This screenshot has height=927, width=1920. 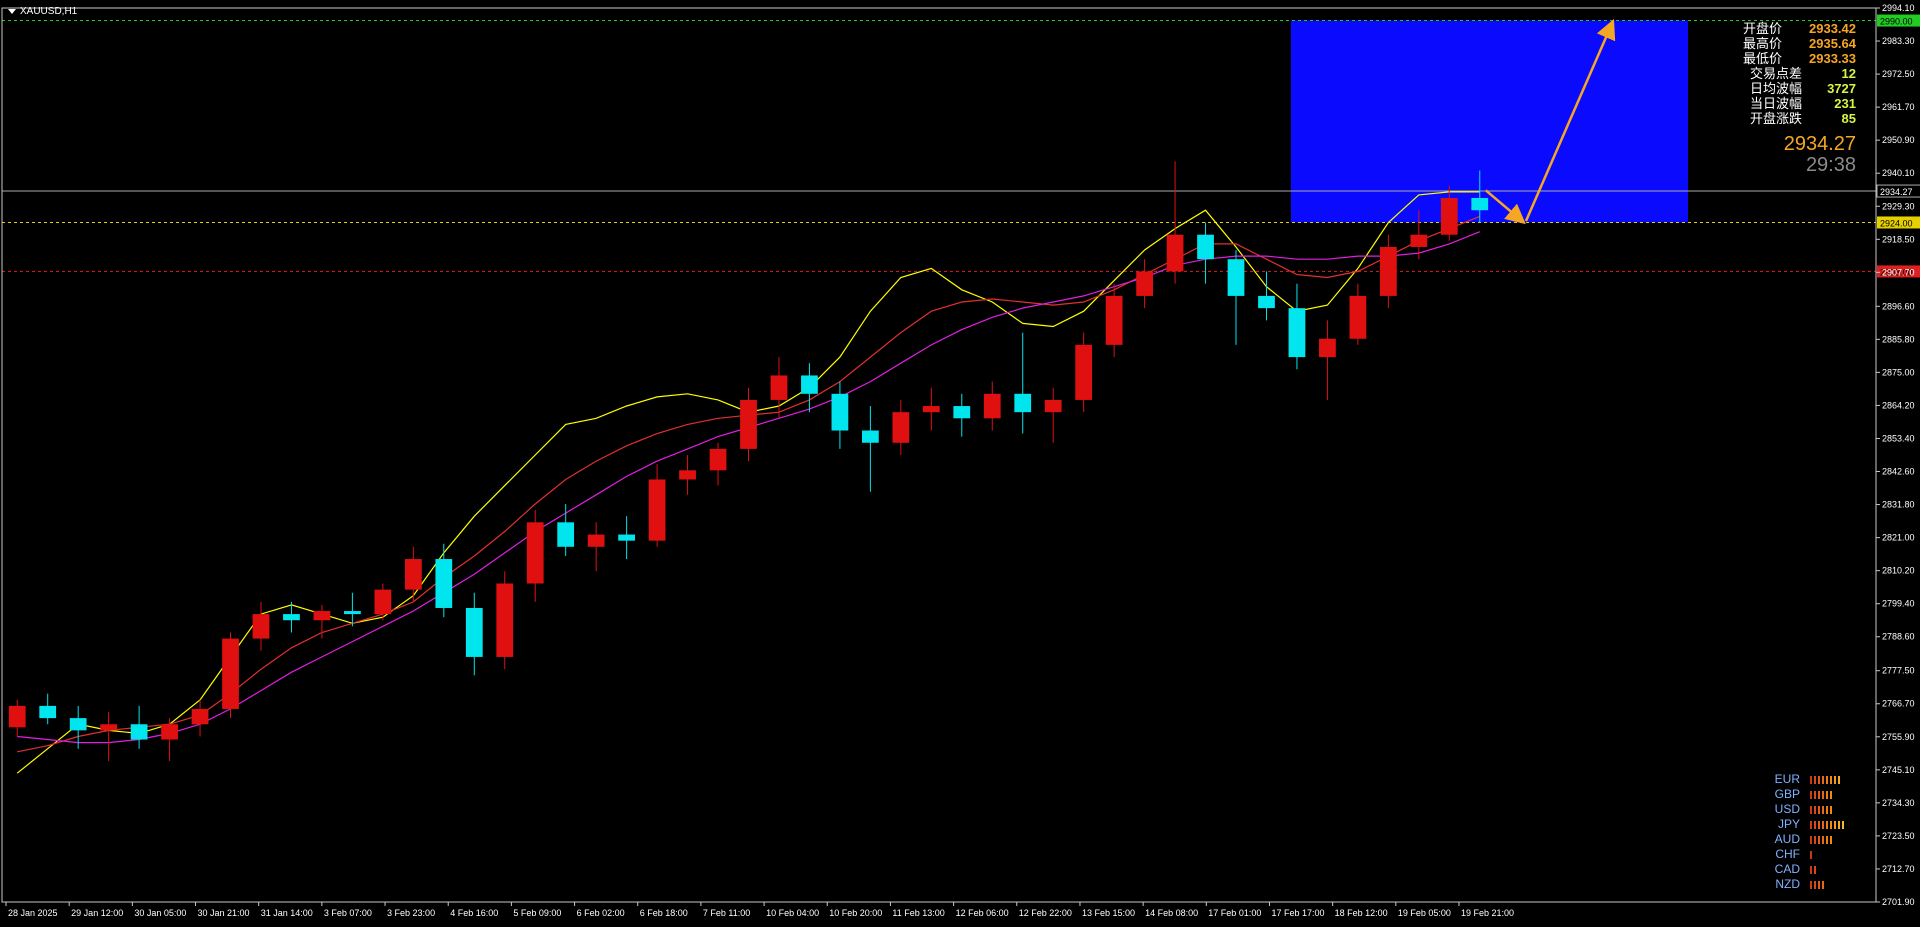 What do you see at coordinates (348, 913) in the screenshot?
I see `x-tick-label: 3 Feb 07:00` at bounding box center [348, 913].